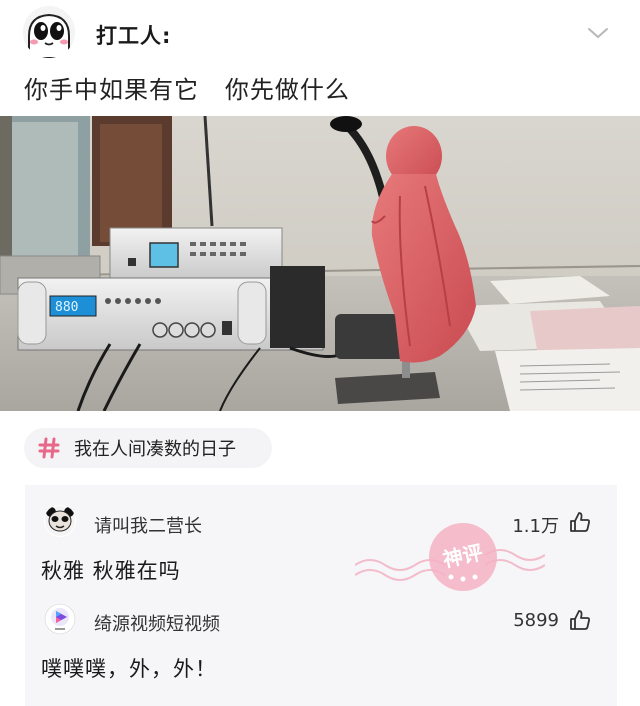  Describe the element at coordinates (148, 525) in the screenshot. I see `commenter-name: 请叫我二营长` at that location.